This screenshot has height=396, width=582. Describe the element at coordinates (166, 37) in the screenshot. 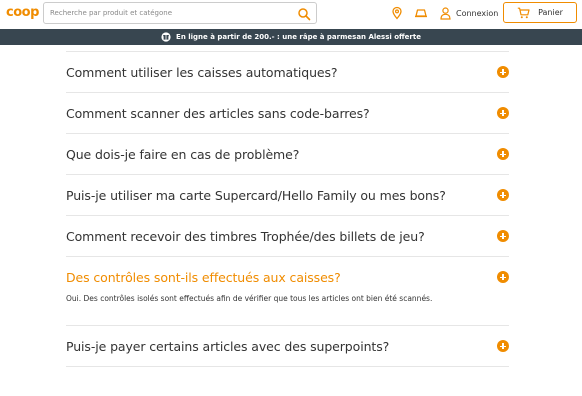

I see `gift-icon` at that location.